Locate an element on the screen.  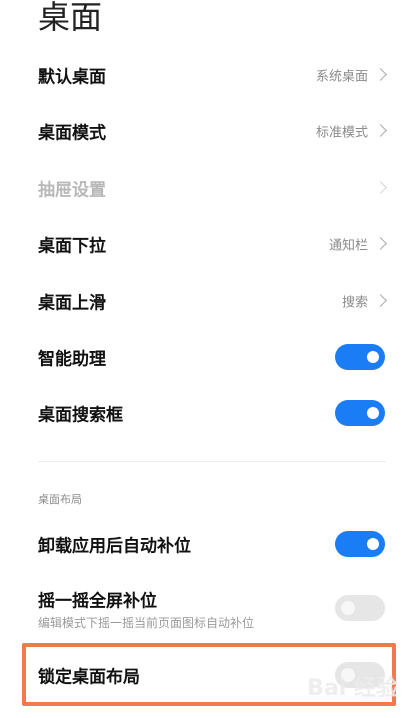
smart-assistant-label: 智能助理 is located at coordinates (72, 359).